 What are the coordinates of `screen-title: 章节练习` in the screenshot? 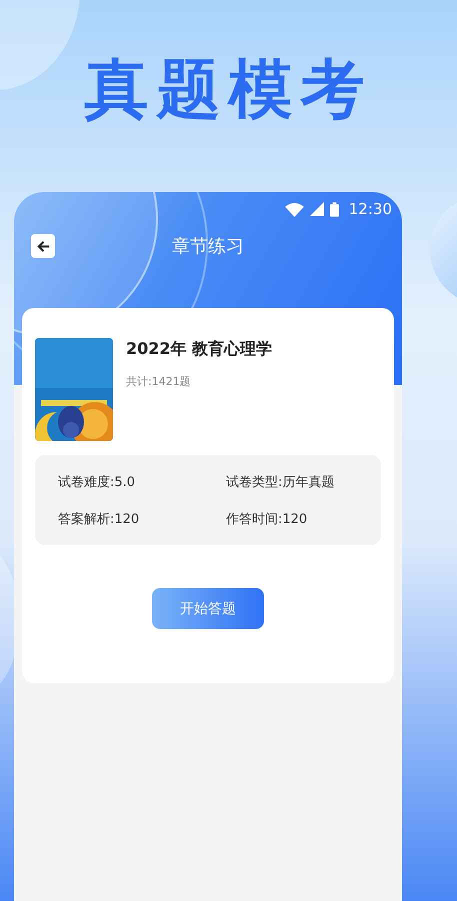 It's located at (208, 246).